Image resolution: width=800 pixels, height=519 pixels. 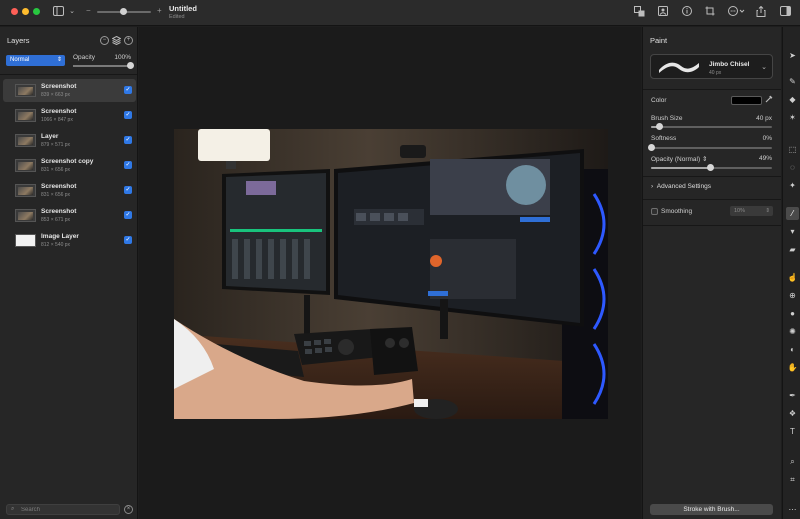 What do you see at coordinates (104, 40) in the screenshot?
I see `remove-layer-icon: −` at bounding box center [104, 40].